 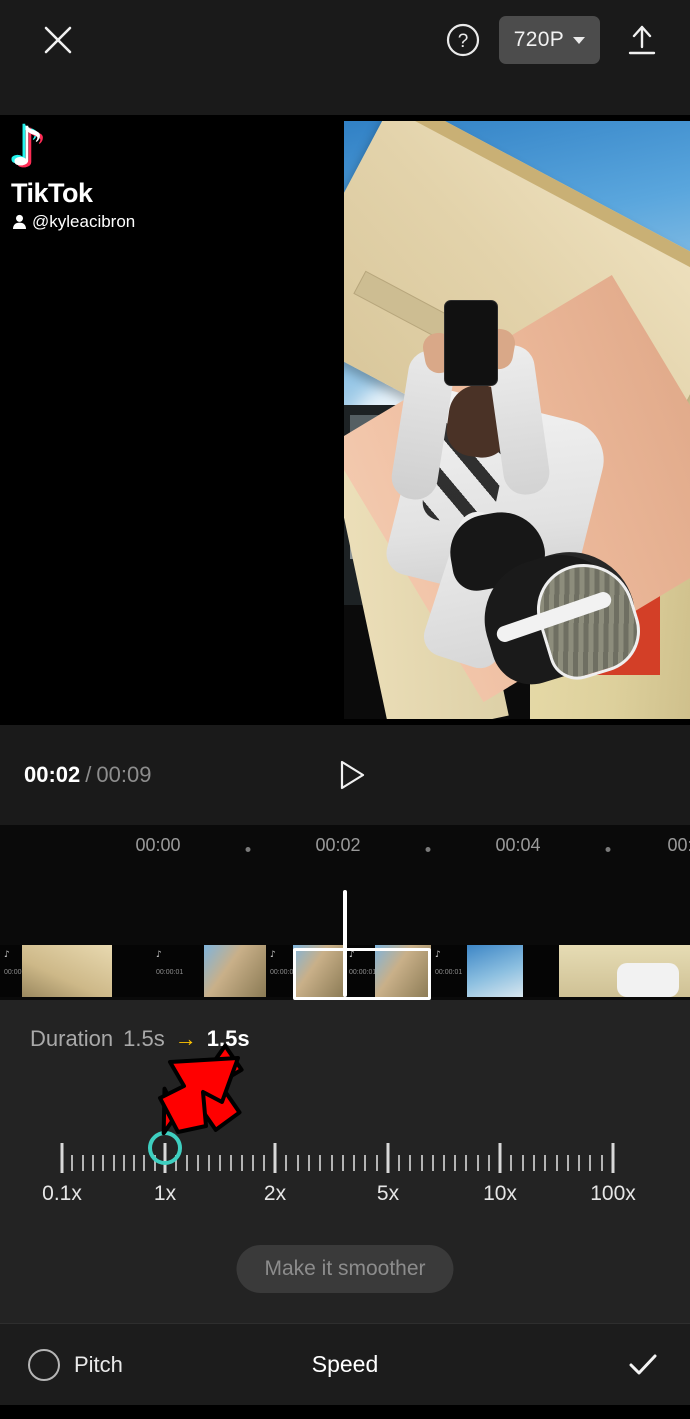 What do you see at coordinates (158, 845) in the screenshot?
I see `ruler-tick-label: 00:00` at bounding box center [158, 845].